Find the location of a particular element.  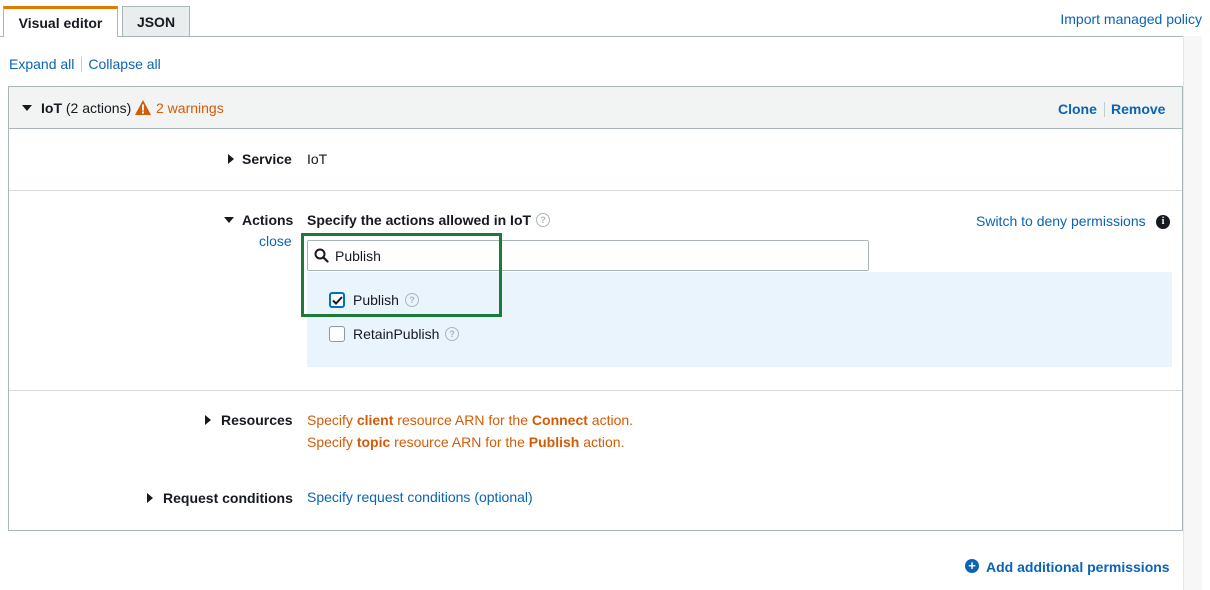

expand-all-link: Expand all is located at coordinates (41, 64).